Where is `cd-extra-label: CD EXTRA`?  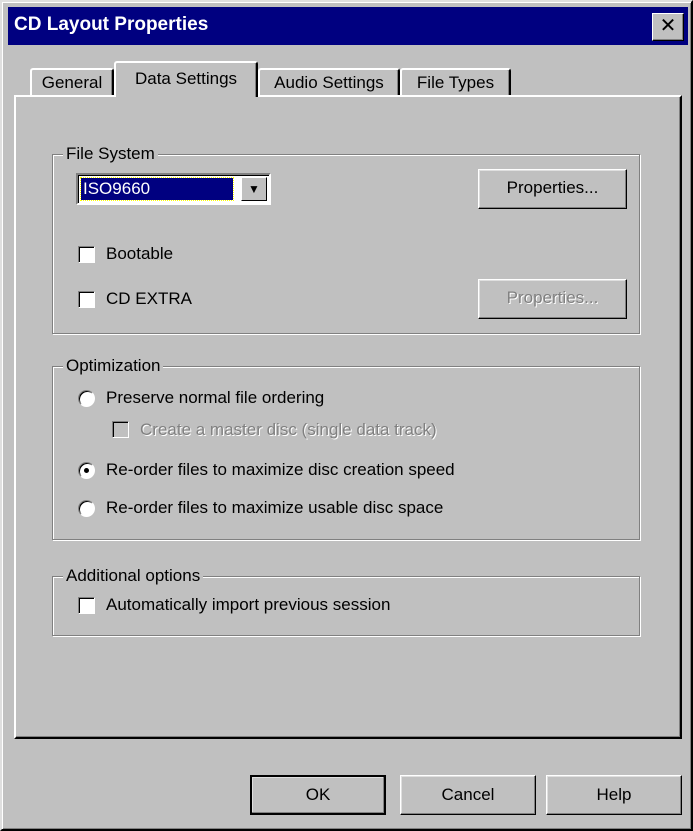 cd-extra-label: CD EXTRA is located at coordinates (149, 299).